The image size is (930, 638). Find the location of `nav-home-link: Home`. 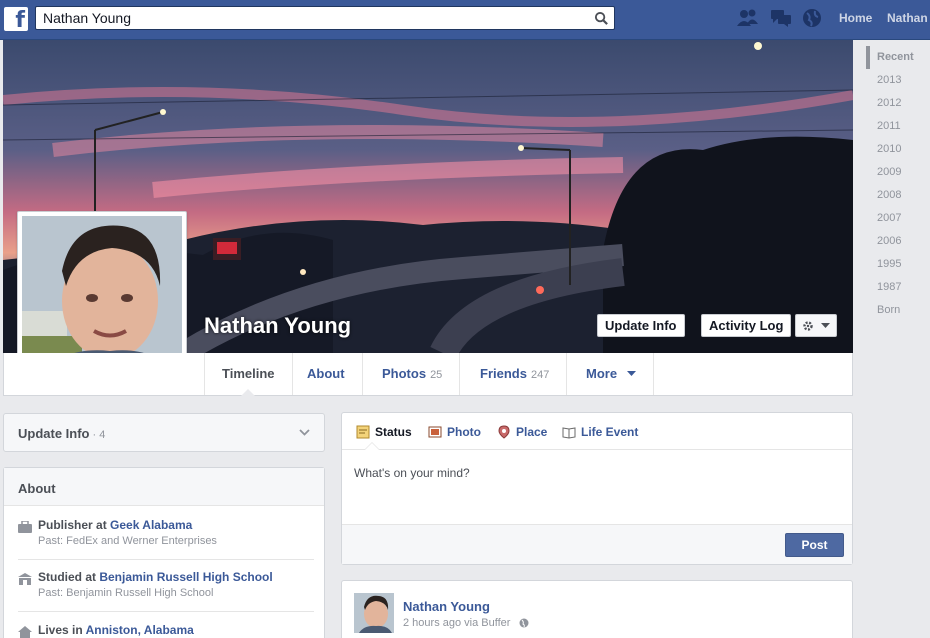

nav-home-link: Home is located at coordinates (855, 18).